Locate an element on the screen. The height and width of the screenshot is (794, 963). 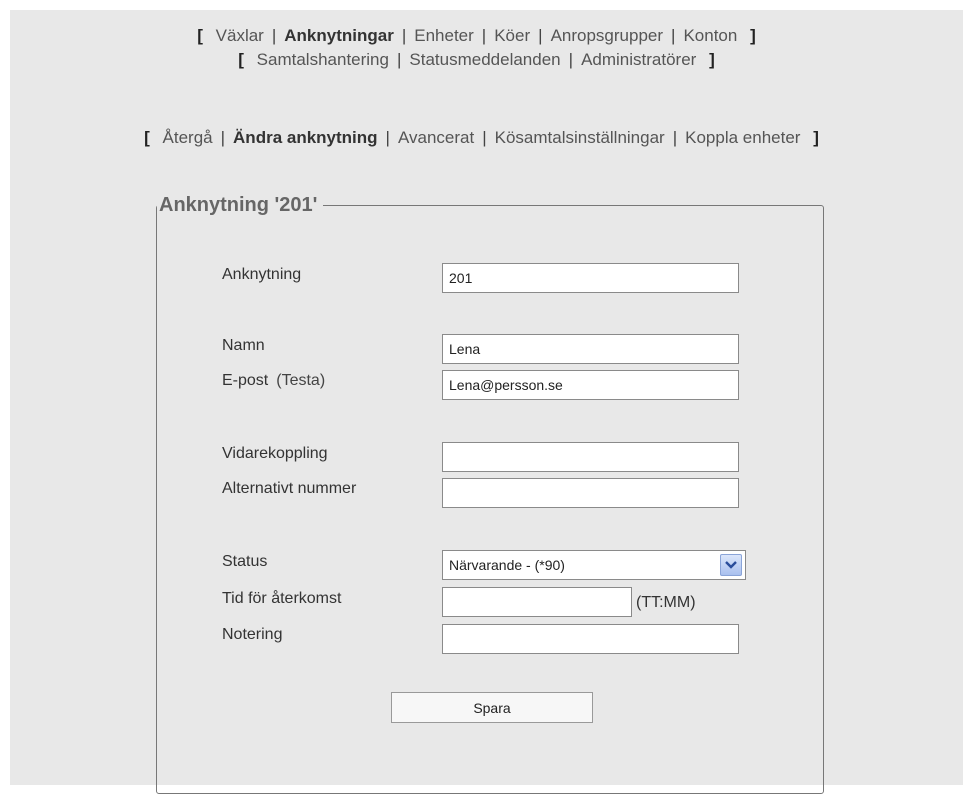
note-input is located at coordinates (590, 639).